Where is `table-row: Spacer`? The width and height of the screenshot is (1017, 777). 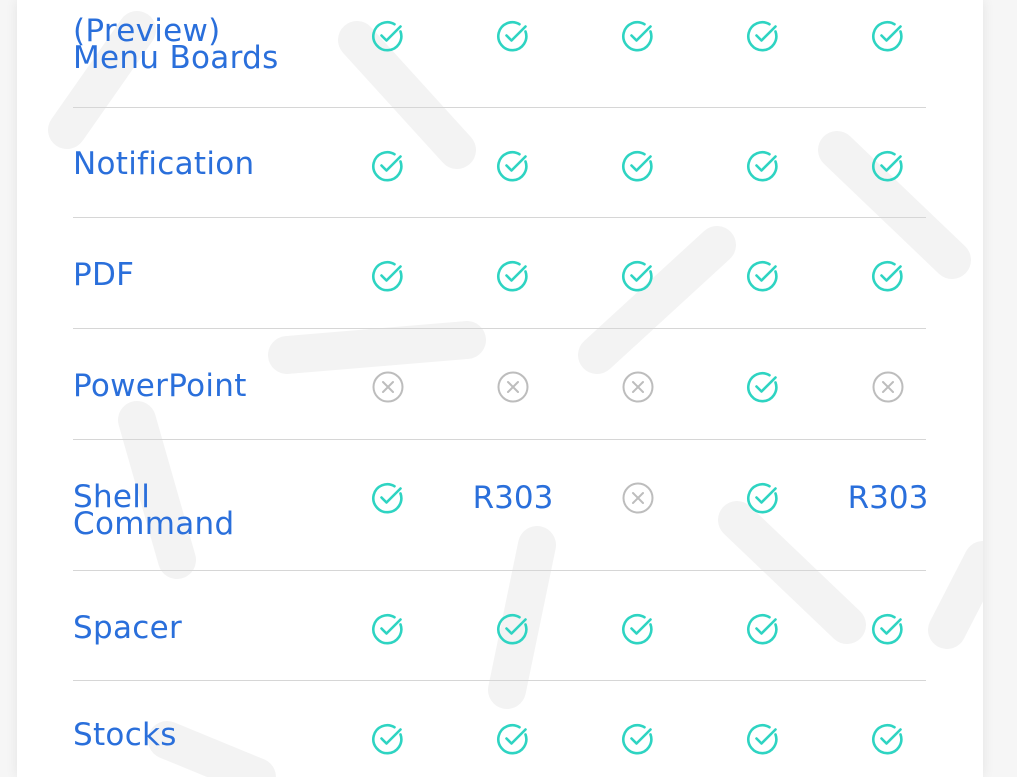 table-row: Spacer is located at coordinates (499, 626).